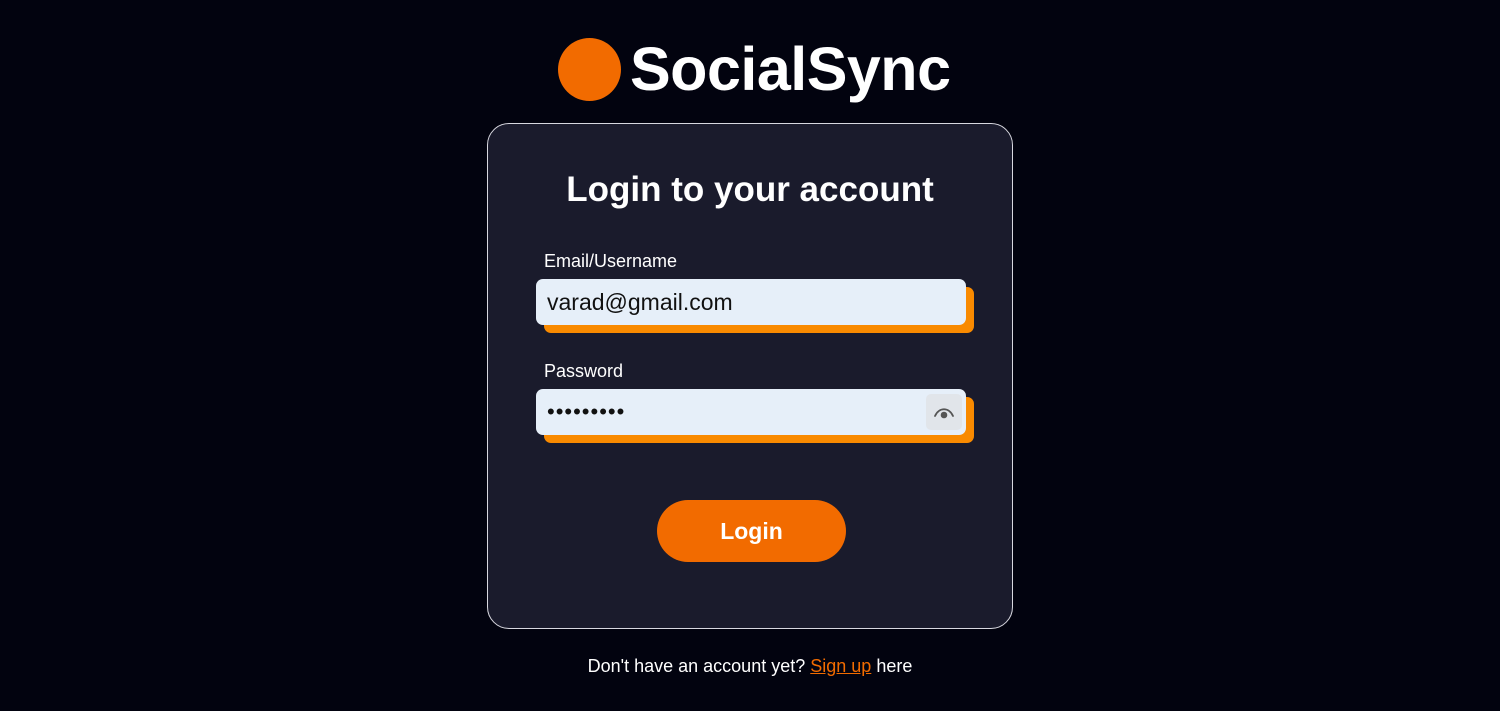  I want to click on show-password-toggle, so click(944, 412).